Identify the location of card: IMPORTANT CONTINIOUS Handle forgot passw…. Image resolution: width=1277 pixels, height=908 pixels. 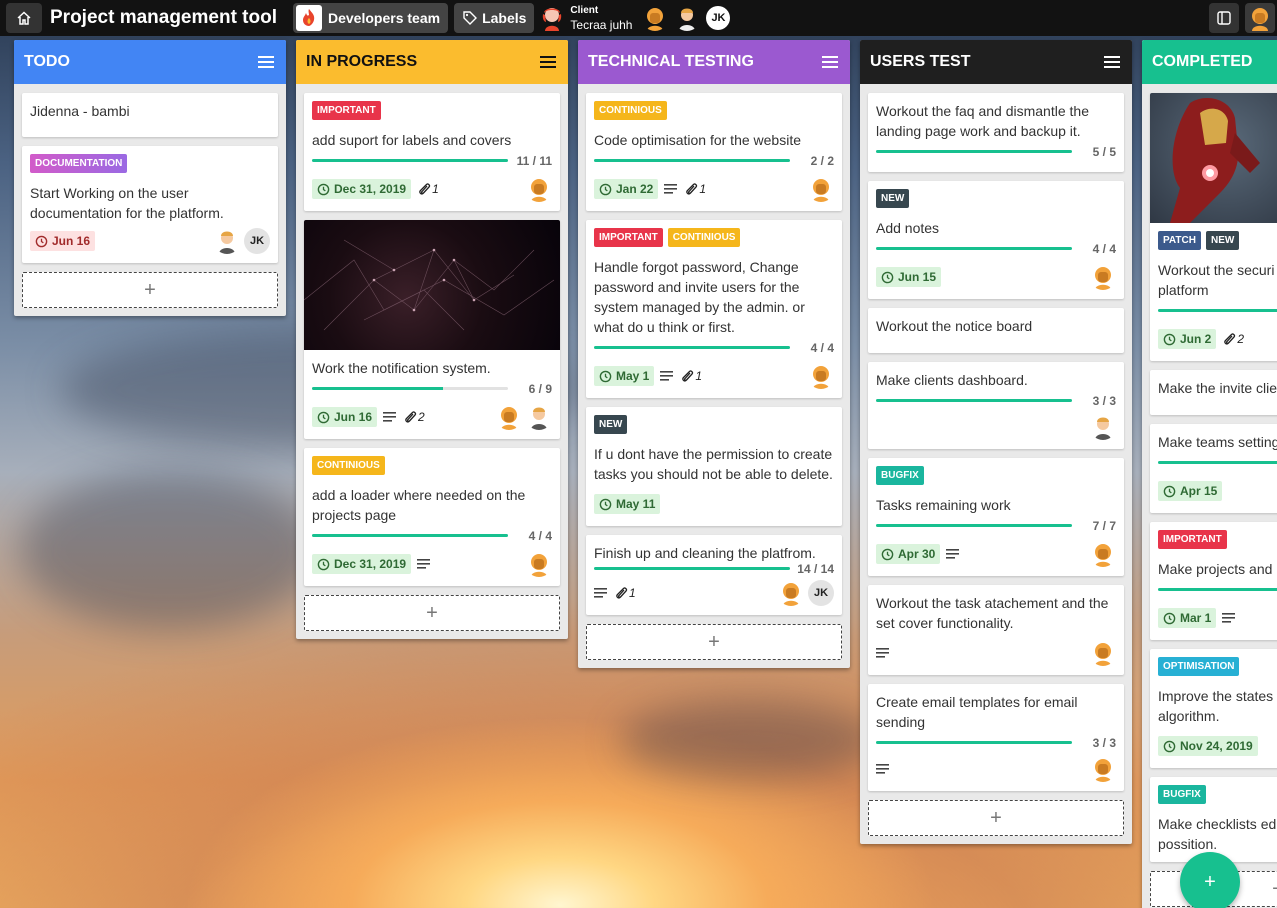
(714, 309).